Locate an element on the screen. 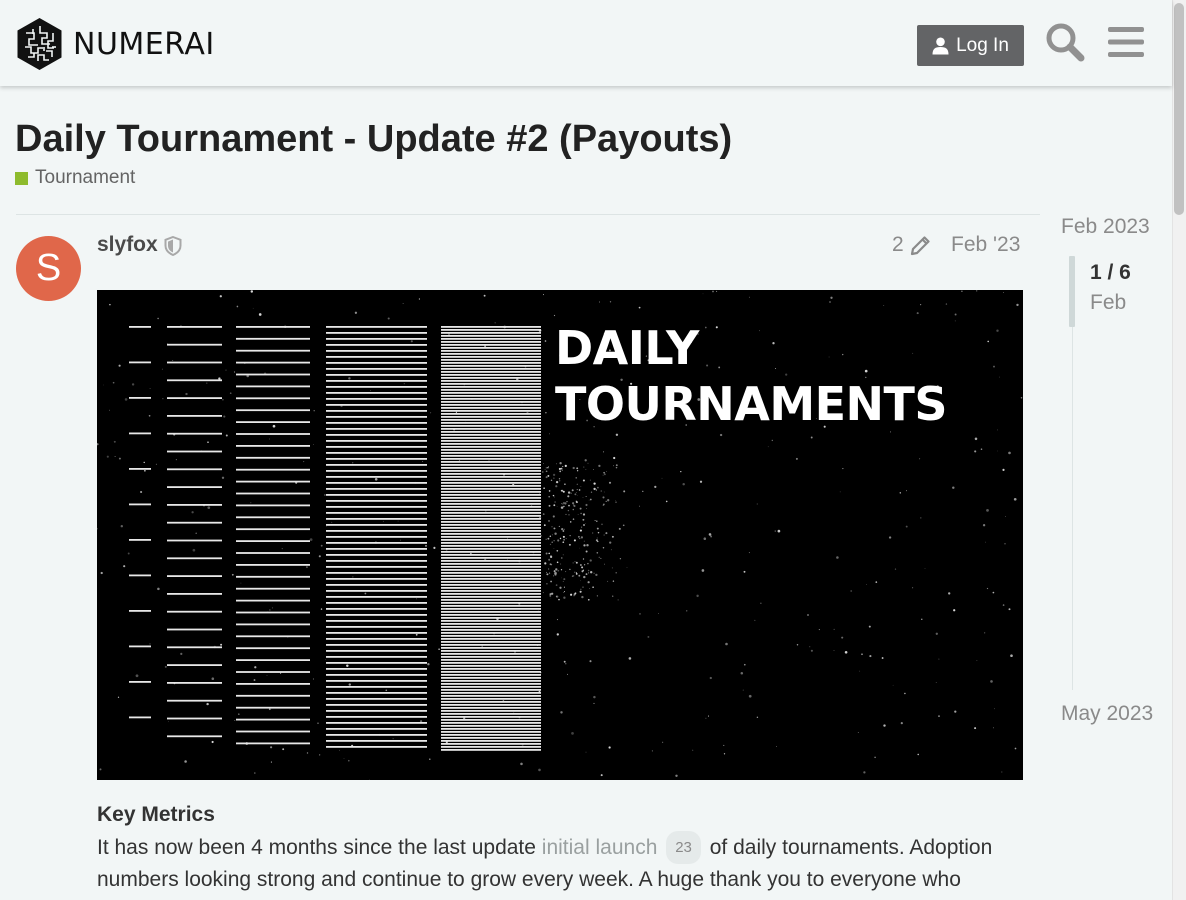 The width and height of the screenshot is (1186, 900). scrollbar-thumb is located at coordinates (1179, 109).